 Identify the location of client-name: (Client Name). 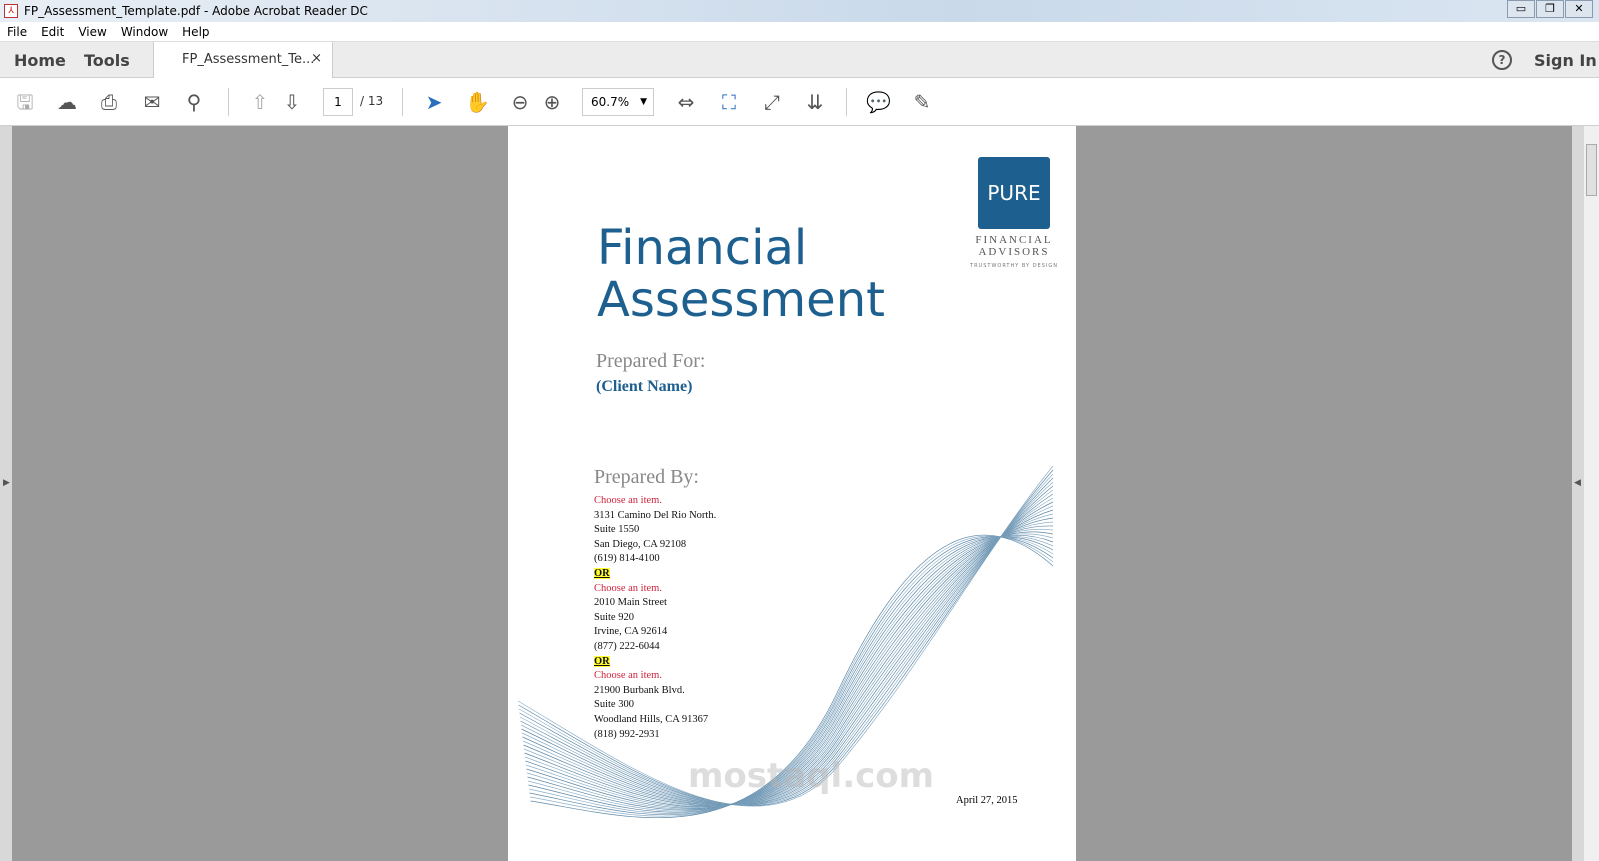
(644, 386).